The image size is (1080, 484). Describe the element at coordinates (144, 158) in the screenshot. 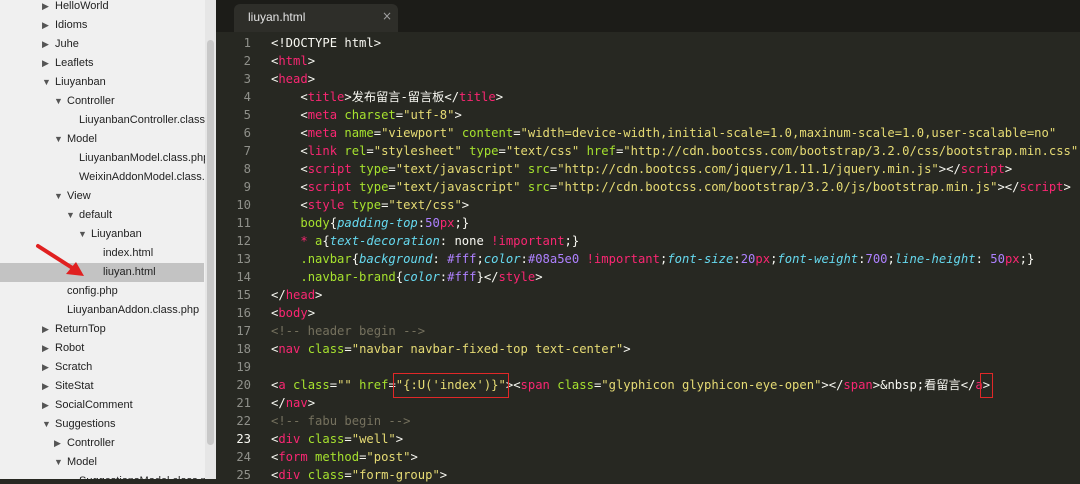

I see `tree-item-label: LiuyanbanModel.class.php` at that location.